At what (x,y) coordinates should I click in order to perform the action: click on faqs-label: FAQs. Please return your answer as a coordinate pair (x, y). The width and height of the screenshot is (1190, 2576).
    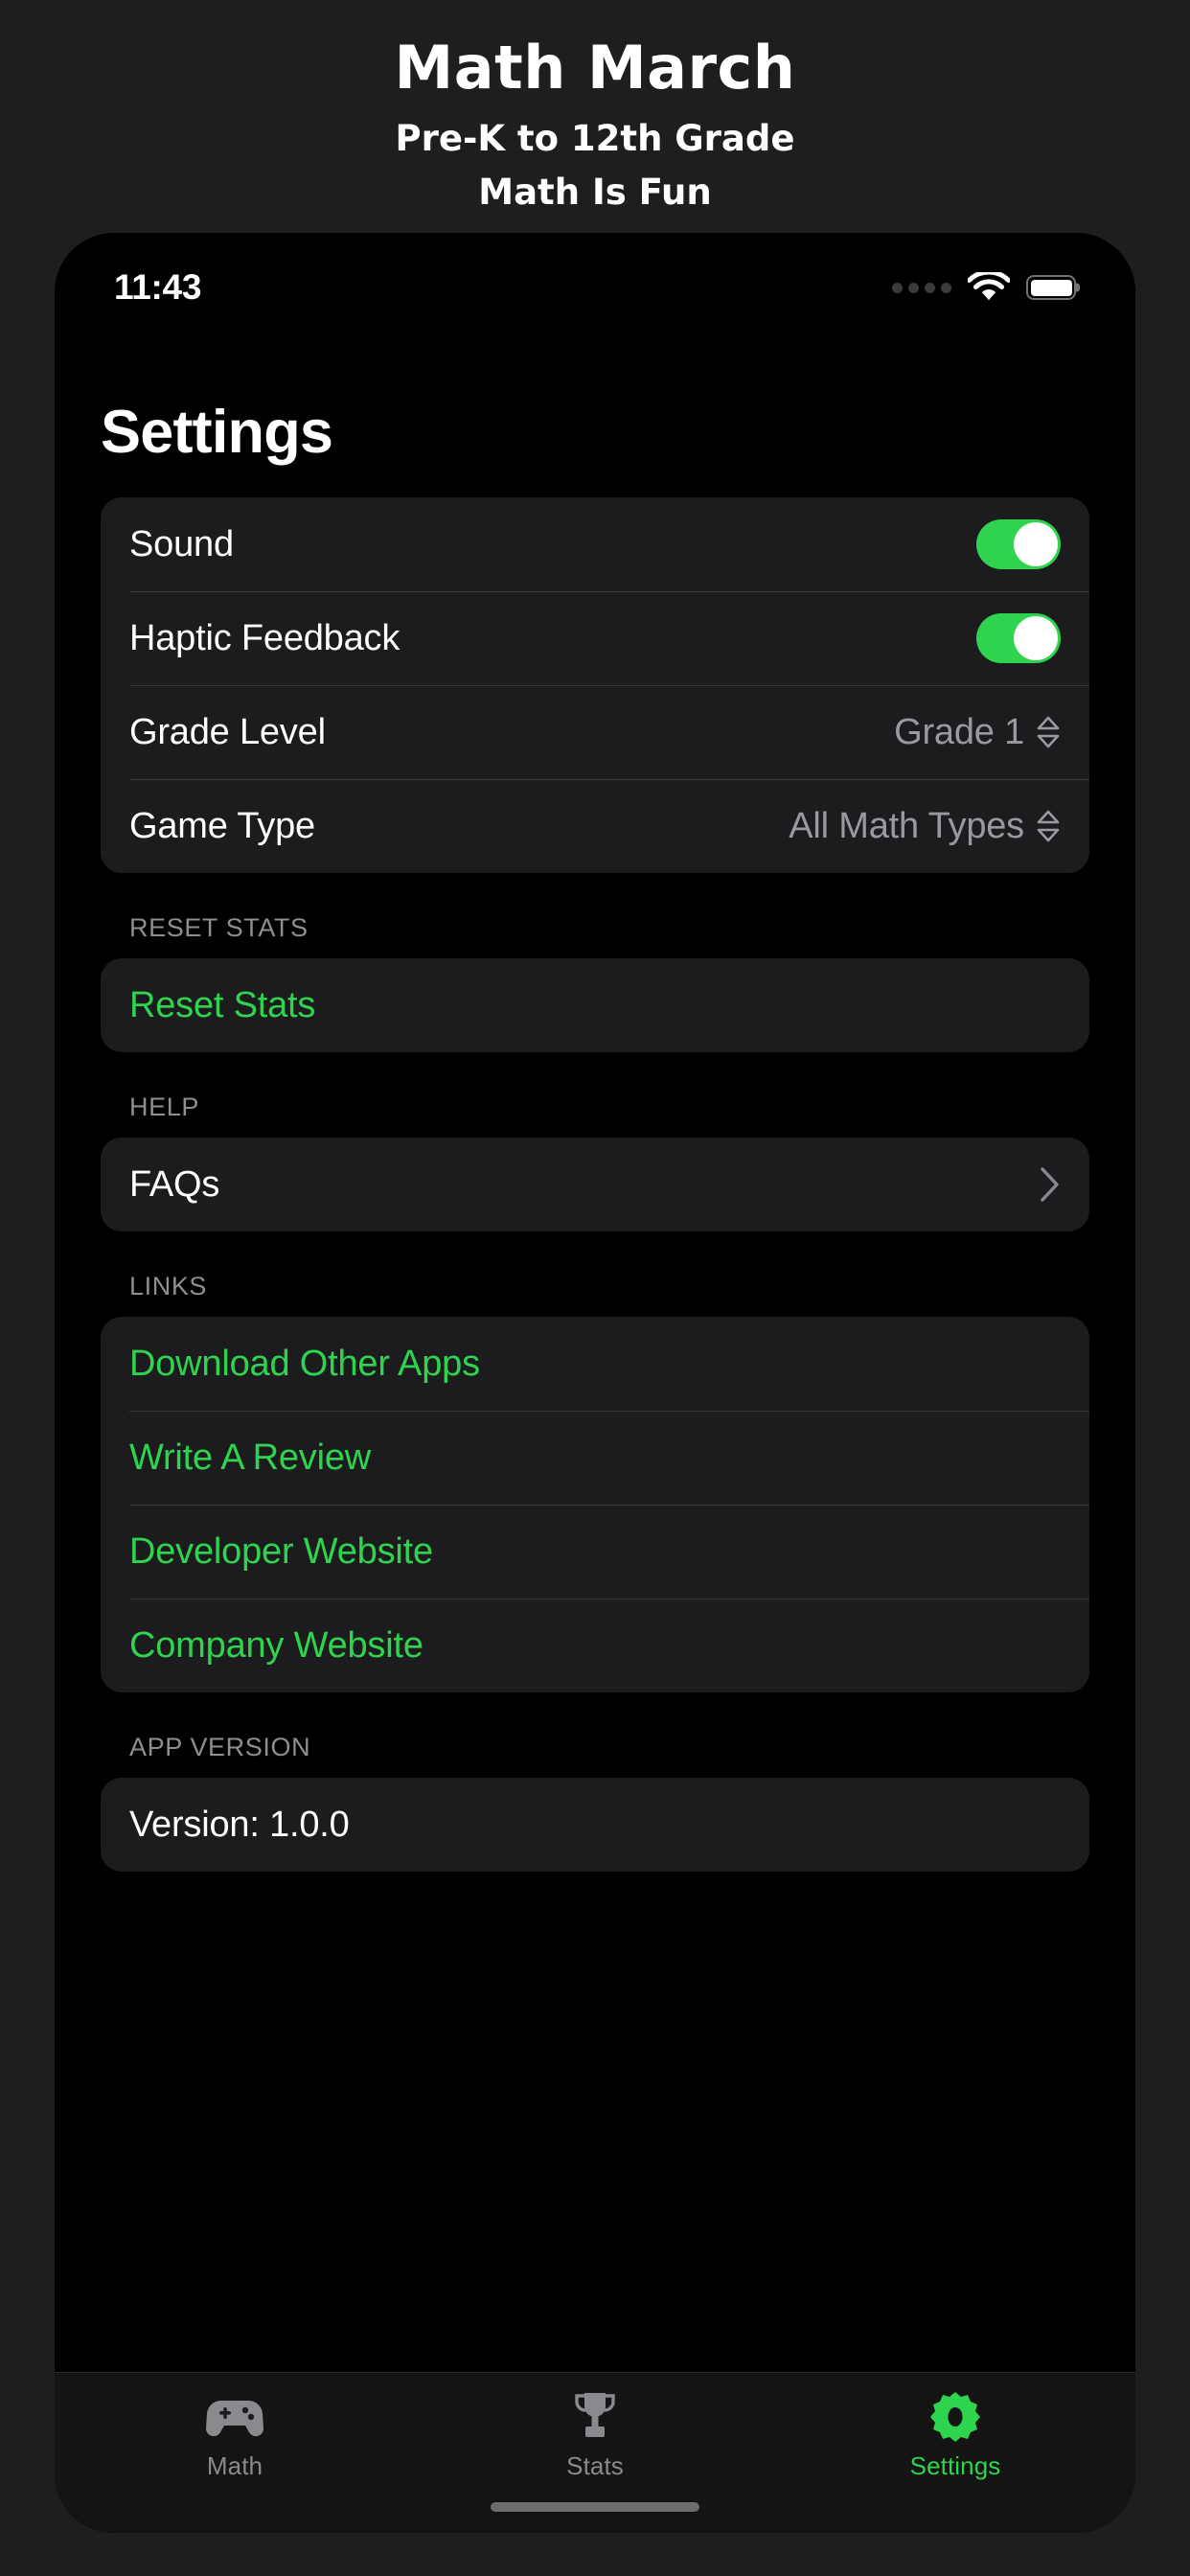
    Looking at the image, I should click on (175, 1184).